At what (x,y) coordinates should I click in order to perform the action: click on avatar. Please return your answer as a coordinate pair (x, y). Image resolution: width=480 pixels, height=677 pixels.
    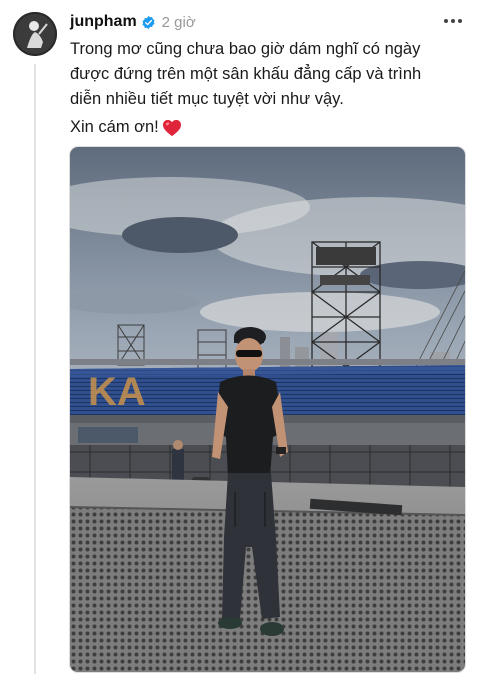
    Looking at the image, I should click on (35, 34).